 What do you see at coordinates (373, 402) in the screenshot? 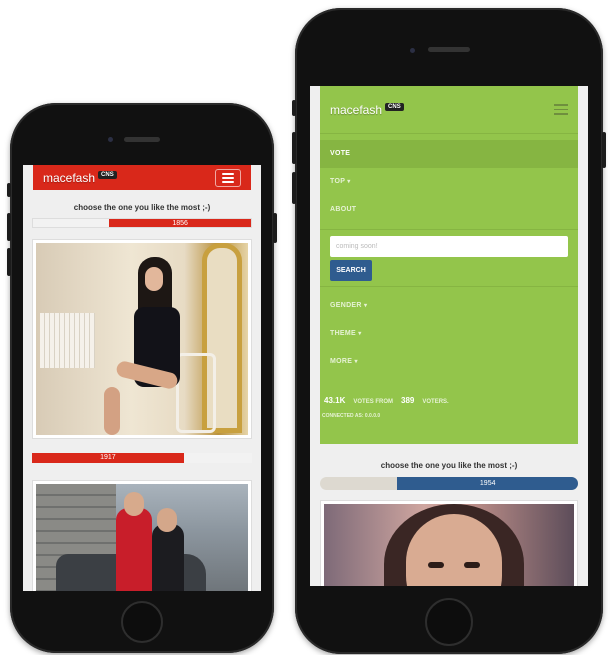
I see `votes-label: VOTES FROM` at bounding box center [373, 402].